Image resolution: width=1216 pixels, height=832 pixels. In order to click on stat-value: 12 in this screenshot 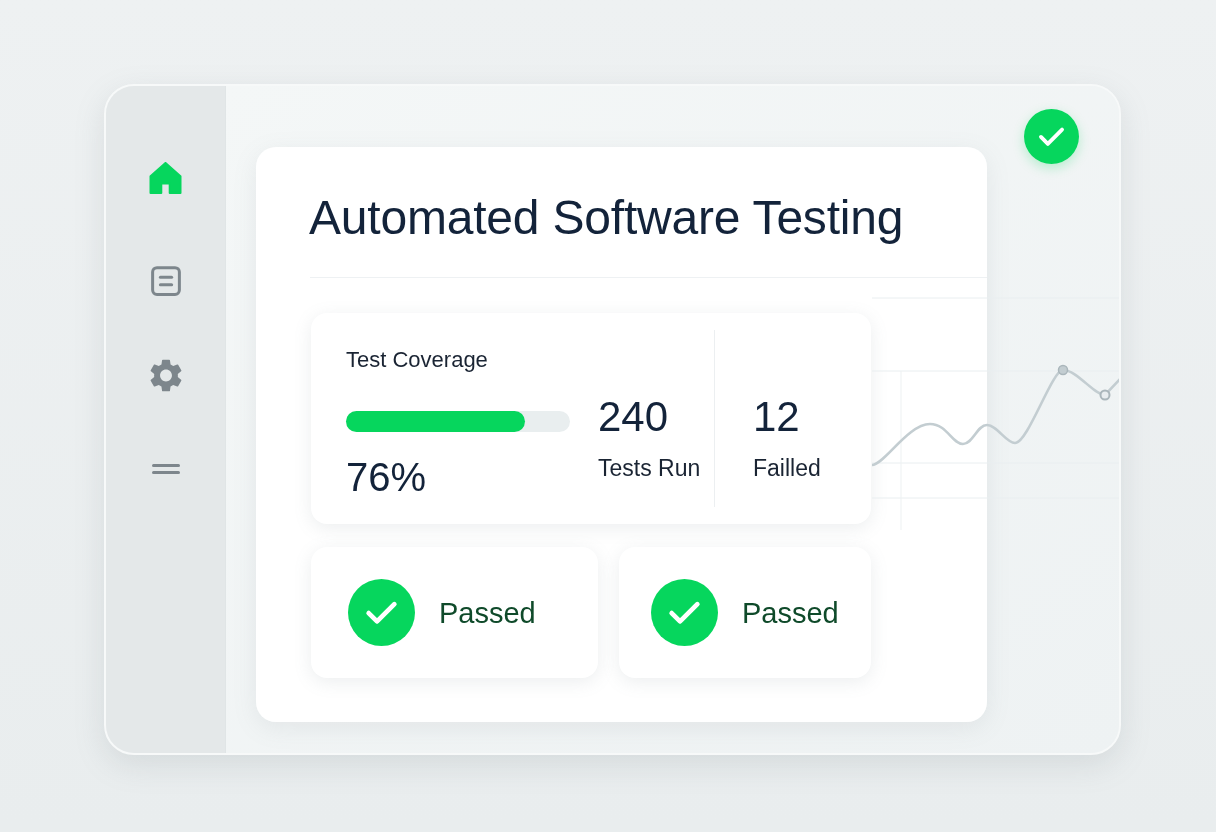, I will do `click(776, 417)`.